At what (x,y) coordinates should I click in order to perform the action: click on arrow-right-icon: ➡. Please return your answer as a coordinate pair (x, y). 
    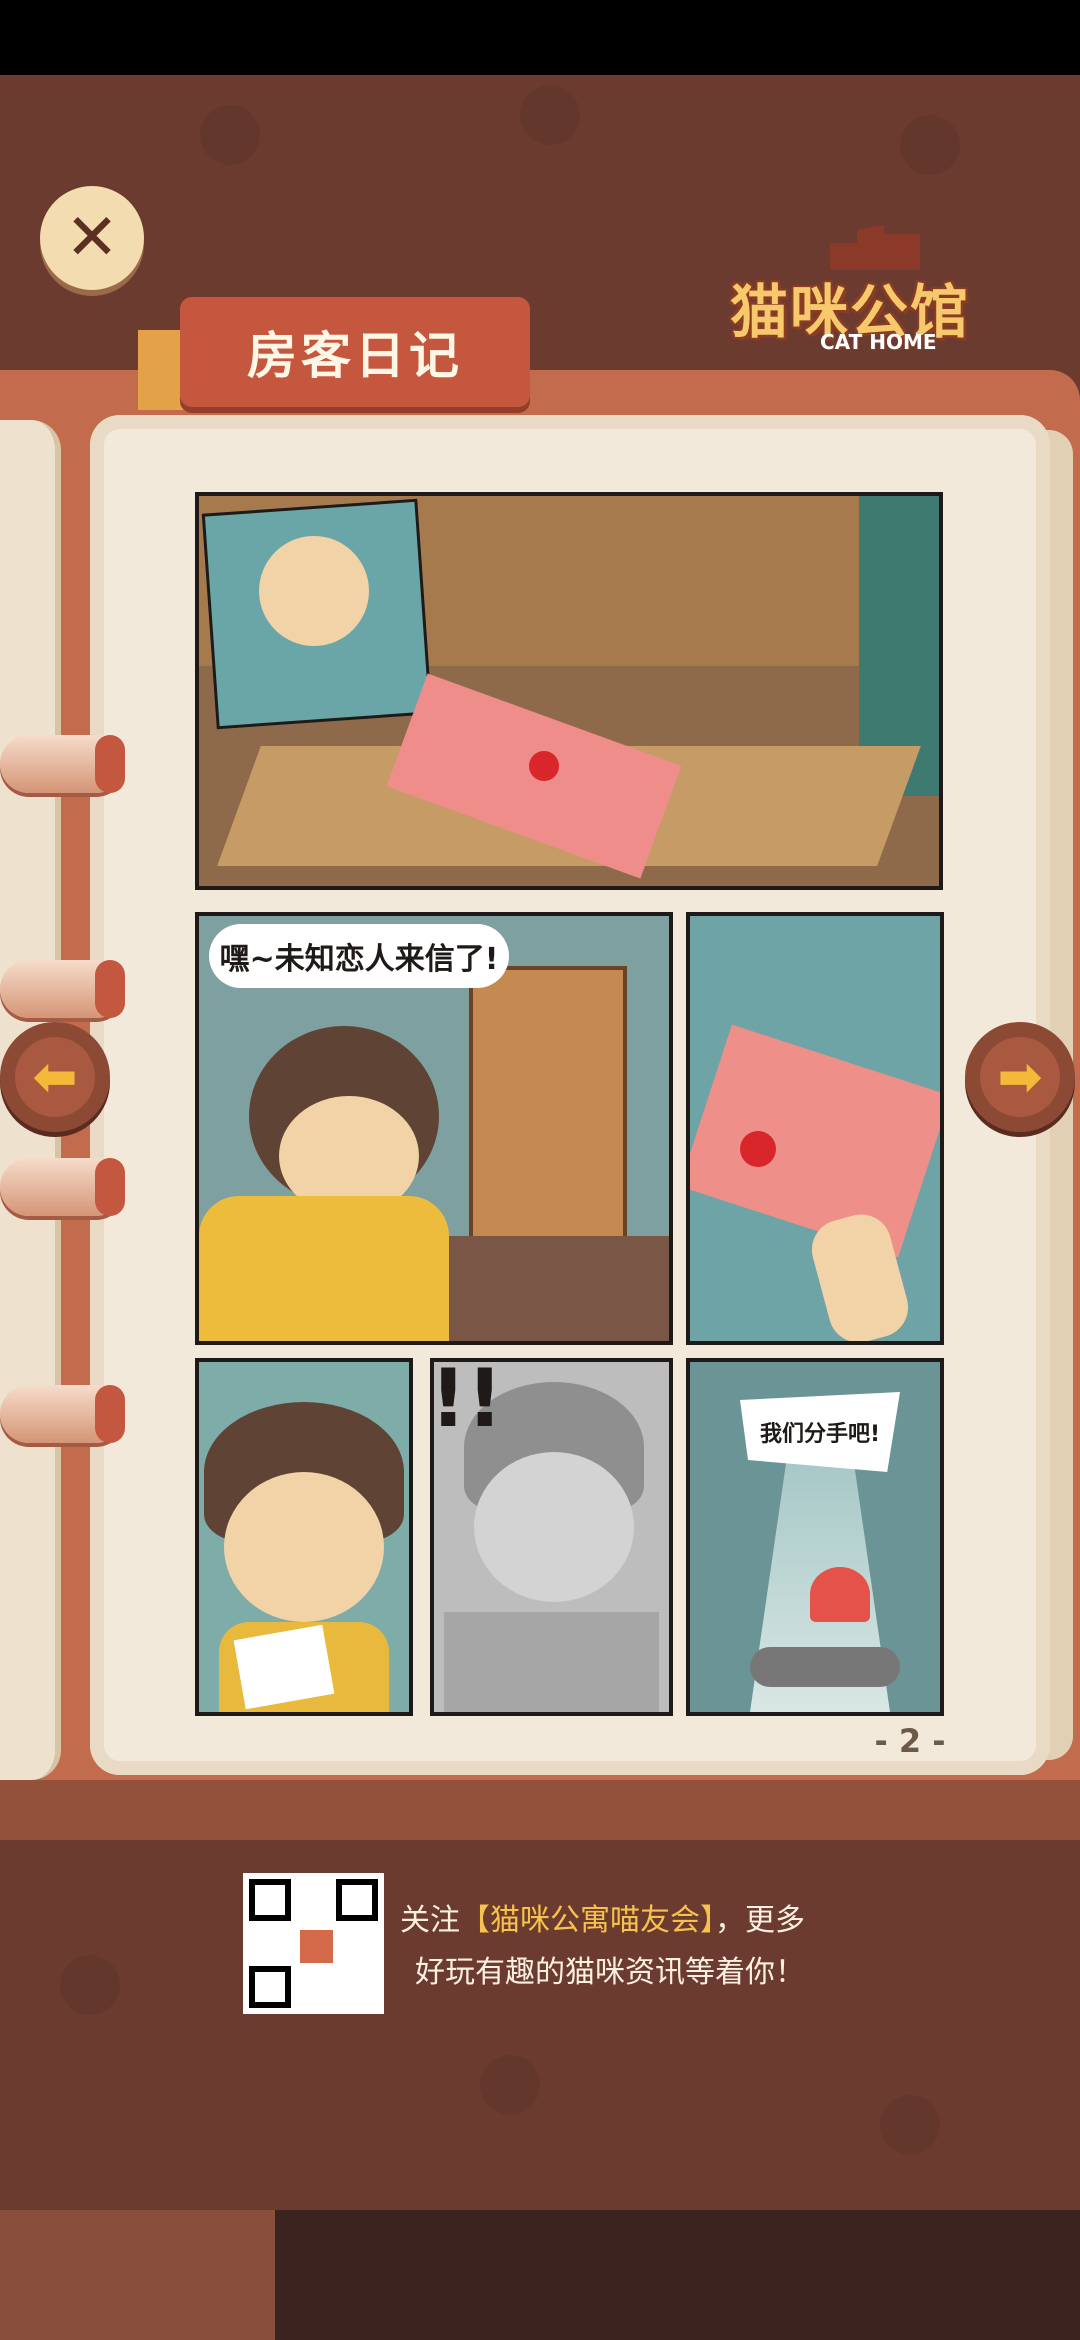
    Looking at the image, I should click on (1020, 1076).